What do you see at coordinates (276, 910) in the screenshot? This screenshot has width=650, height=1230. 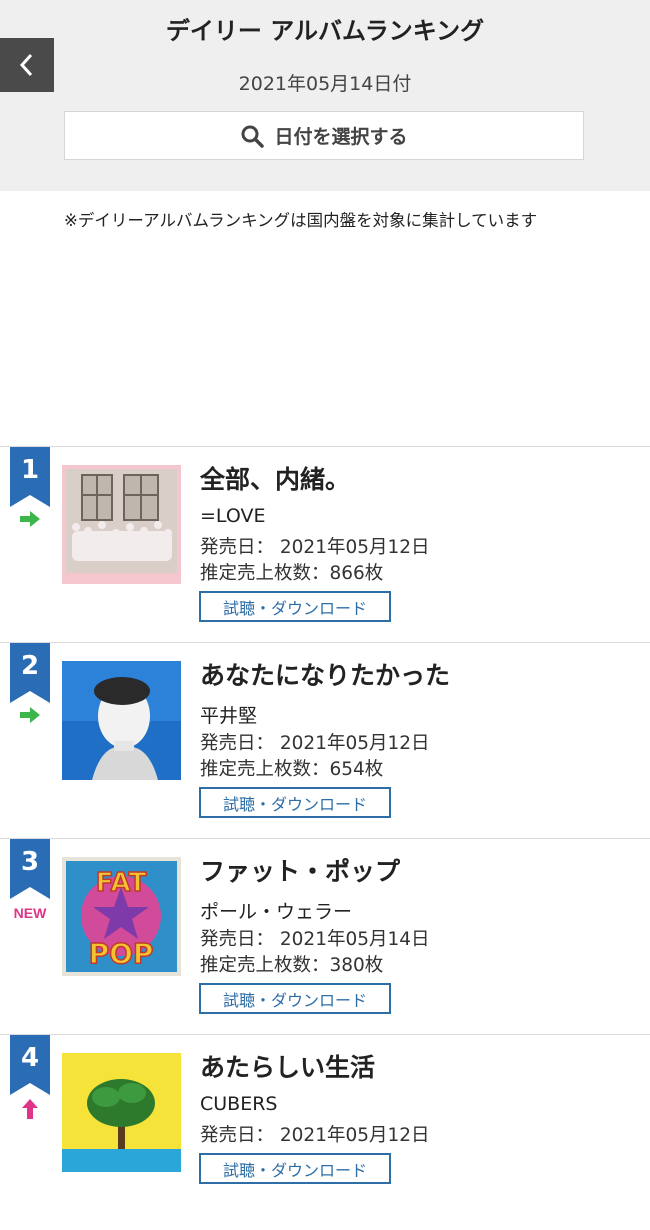 I see `artist-name: ポール・ウェラー` at bounding box center [276, 910].